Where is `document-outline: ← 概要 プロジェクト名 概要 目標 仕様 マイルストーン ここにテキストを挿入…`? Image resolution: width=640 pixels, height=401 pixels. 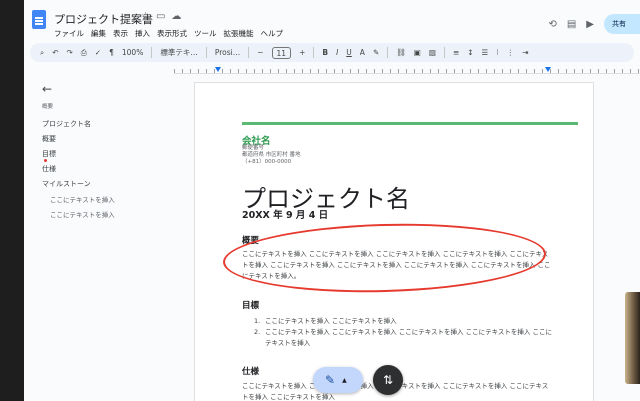 document-outline: ← 概要 プロジェクト名 概要 目標 仕様 マイルストーン ここにテキストを挿入… is located at coordinates (102, 153).